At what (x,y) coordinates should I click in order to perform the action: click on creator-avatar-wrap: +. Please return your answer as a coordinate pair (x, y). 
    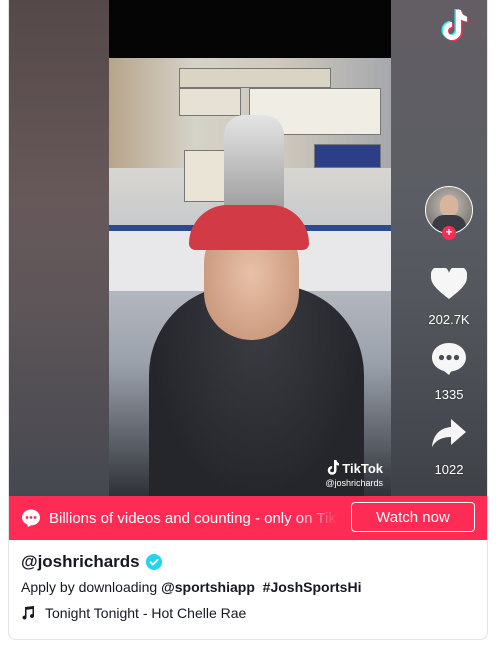
    Looking at the image, I should click on (449, 213).